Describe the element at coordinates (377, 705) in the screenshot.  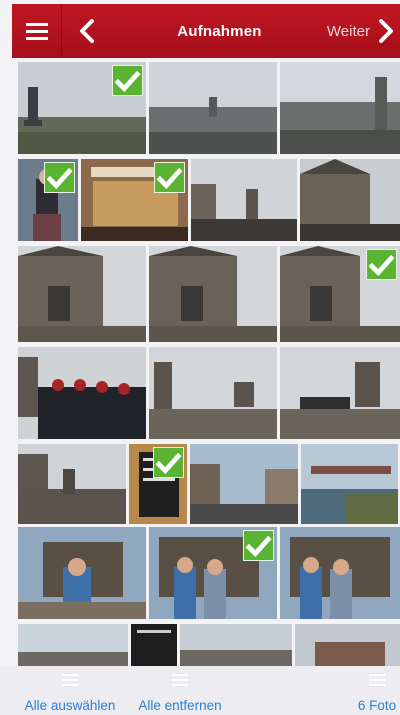
I see `photo-count-label: 6 Foto` at that location.